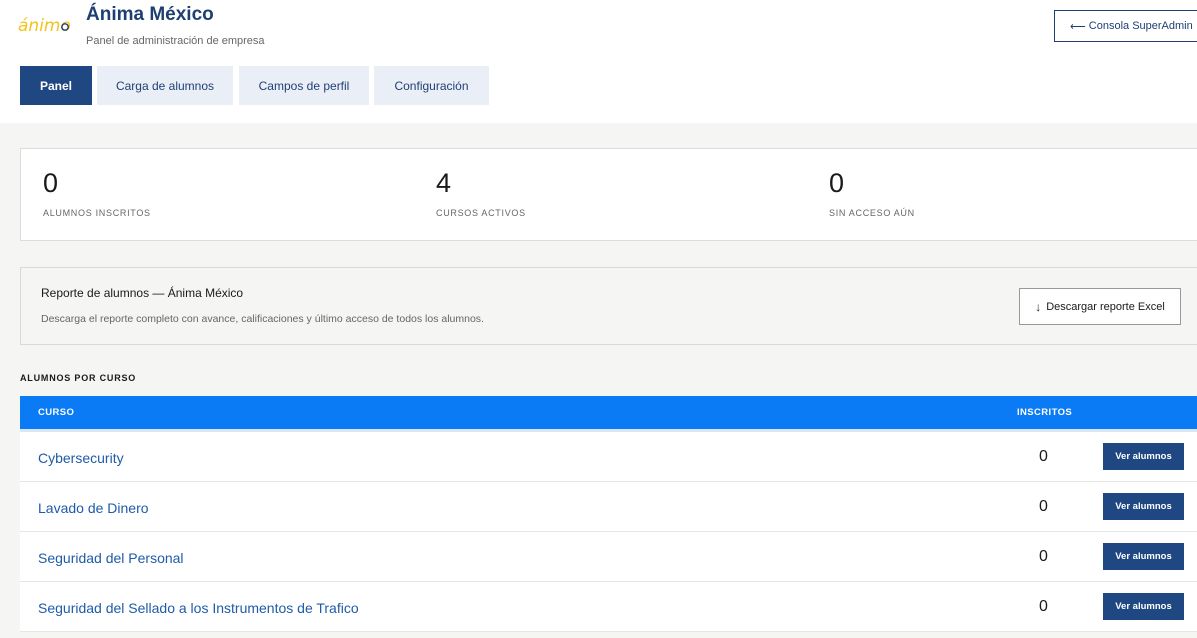  I want to click on table-row: Cybersecurity 0 Ver alumnos, so click(608, 457).